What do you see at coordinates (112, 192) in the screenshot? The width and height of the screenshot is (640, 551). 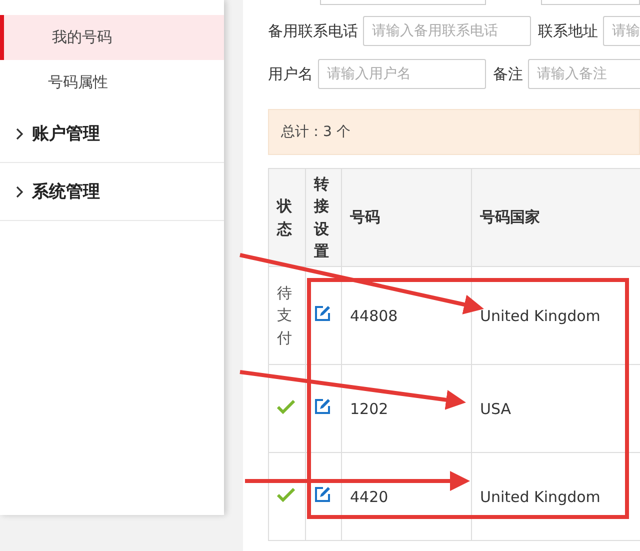 I see `sidebar-group: 系统管理` at bounding box center [112, 192].